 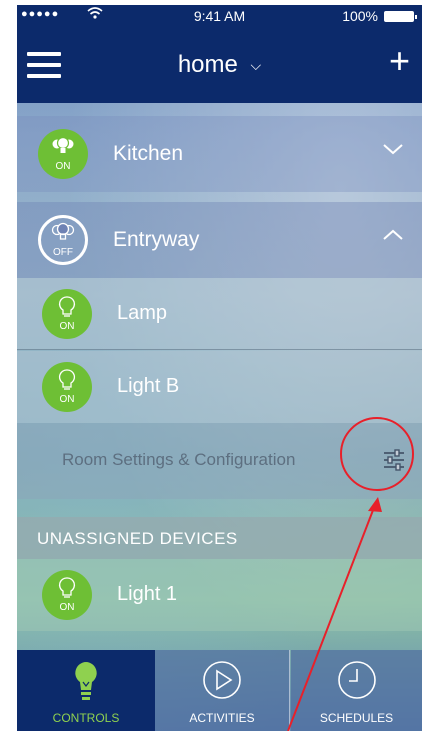 What do you see at coordinates (393, 149) in the screenshot?
I see `chevron-down-icon` at bounding box center [393, 149].